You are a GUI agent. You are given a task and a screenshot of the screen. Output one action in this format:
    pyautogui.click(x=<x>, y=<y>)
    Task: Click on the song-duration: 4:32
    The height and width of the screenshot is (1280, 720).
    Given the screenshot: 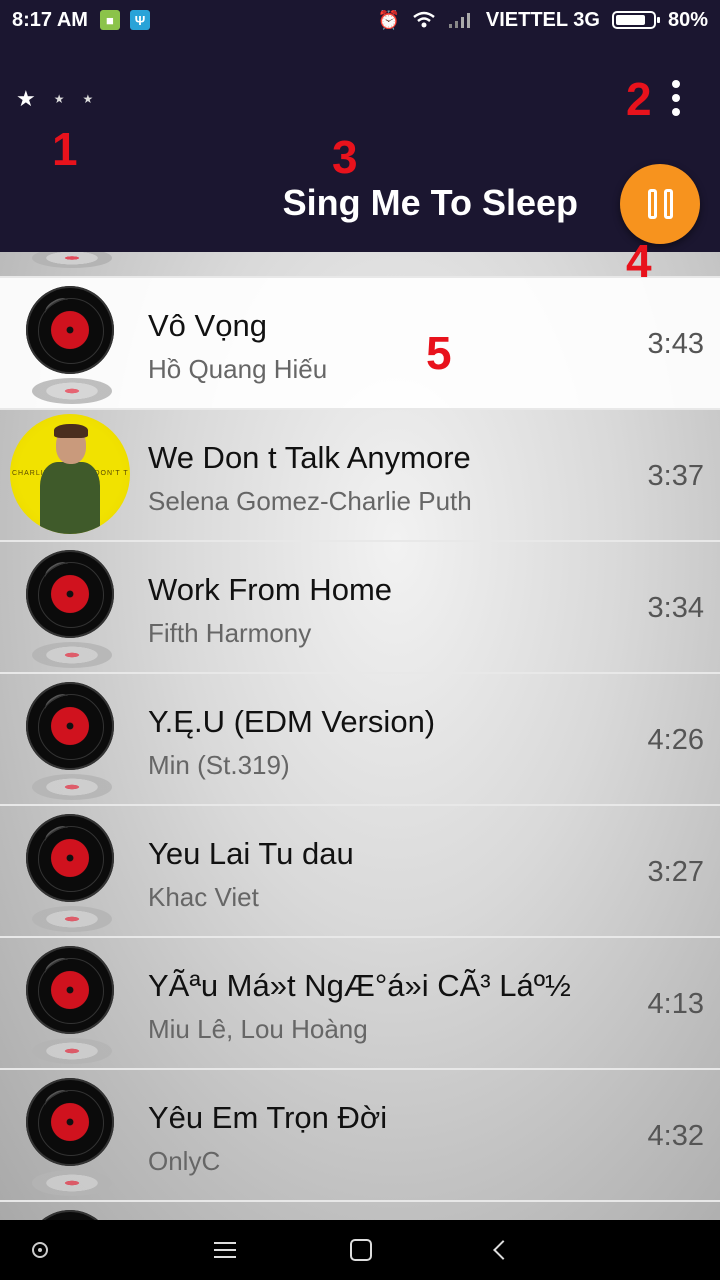 What is the action you would take?
    pyautogui.click(x=675, y=1136)
    